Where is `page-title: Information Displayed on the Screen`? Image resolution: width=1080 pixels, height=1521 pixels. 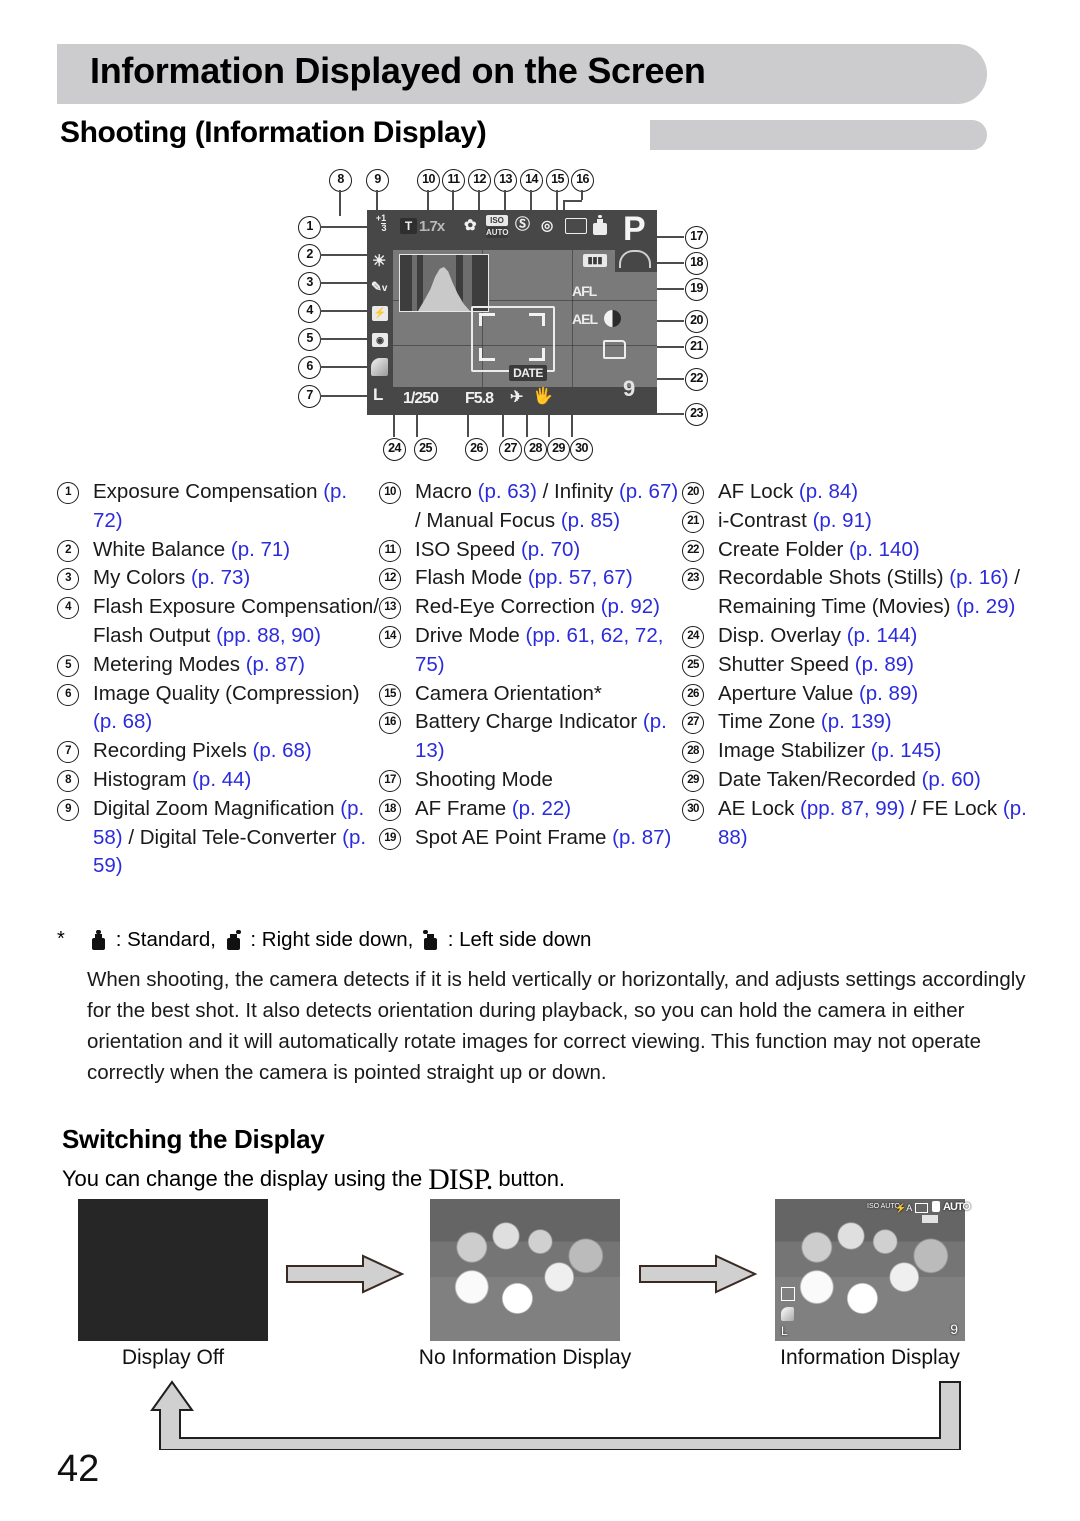
page-title: Information Displayed on the Screen is located at coordinates (398, 70).